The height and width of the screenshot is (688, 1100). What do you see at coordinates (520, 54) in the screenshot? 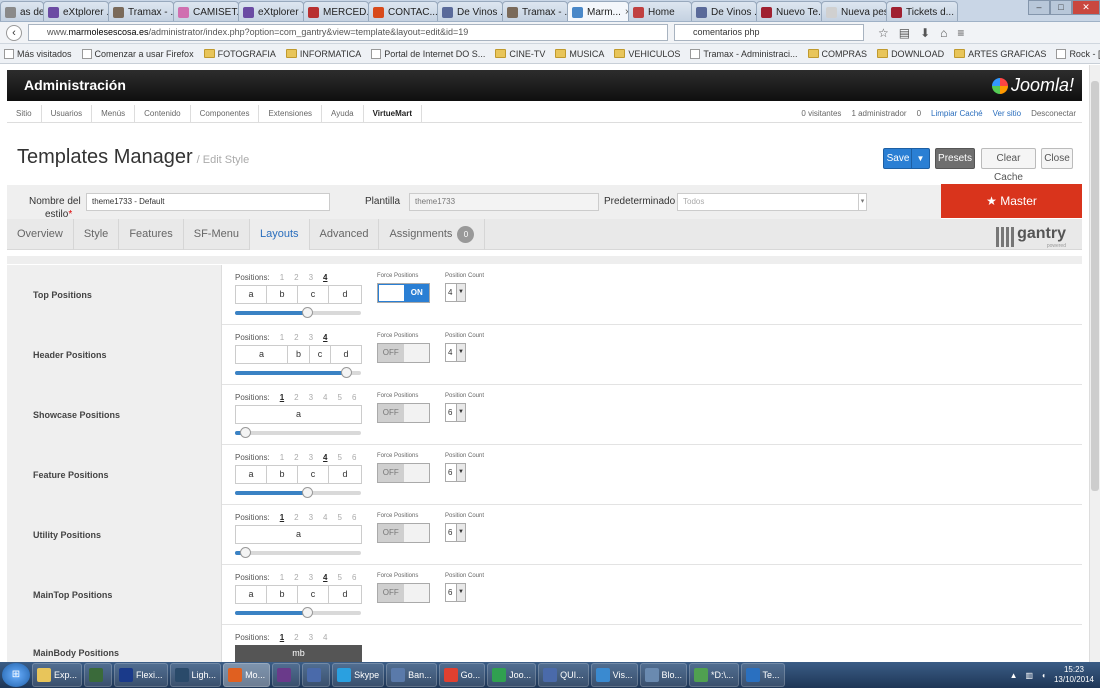
I see `bookmark-item: CINE-TV` at bounding box center [520, 54].